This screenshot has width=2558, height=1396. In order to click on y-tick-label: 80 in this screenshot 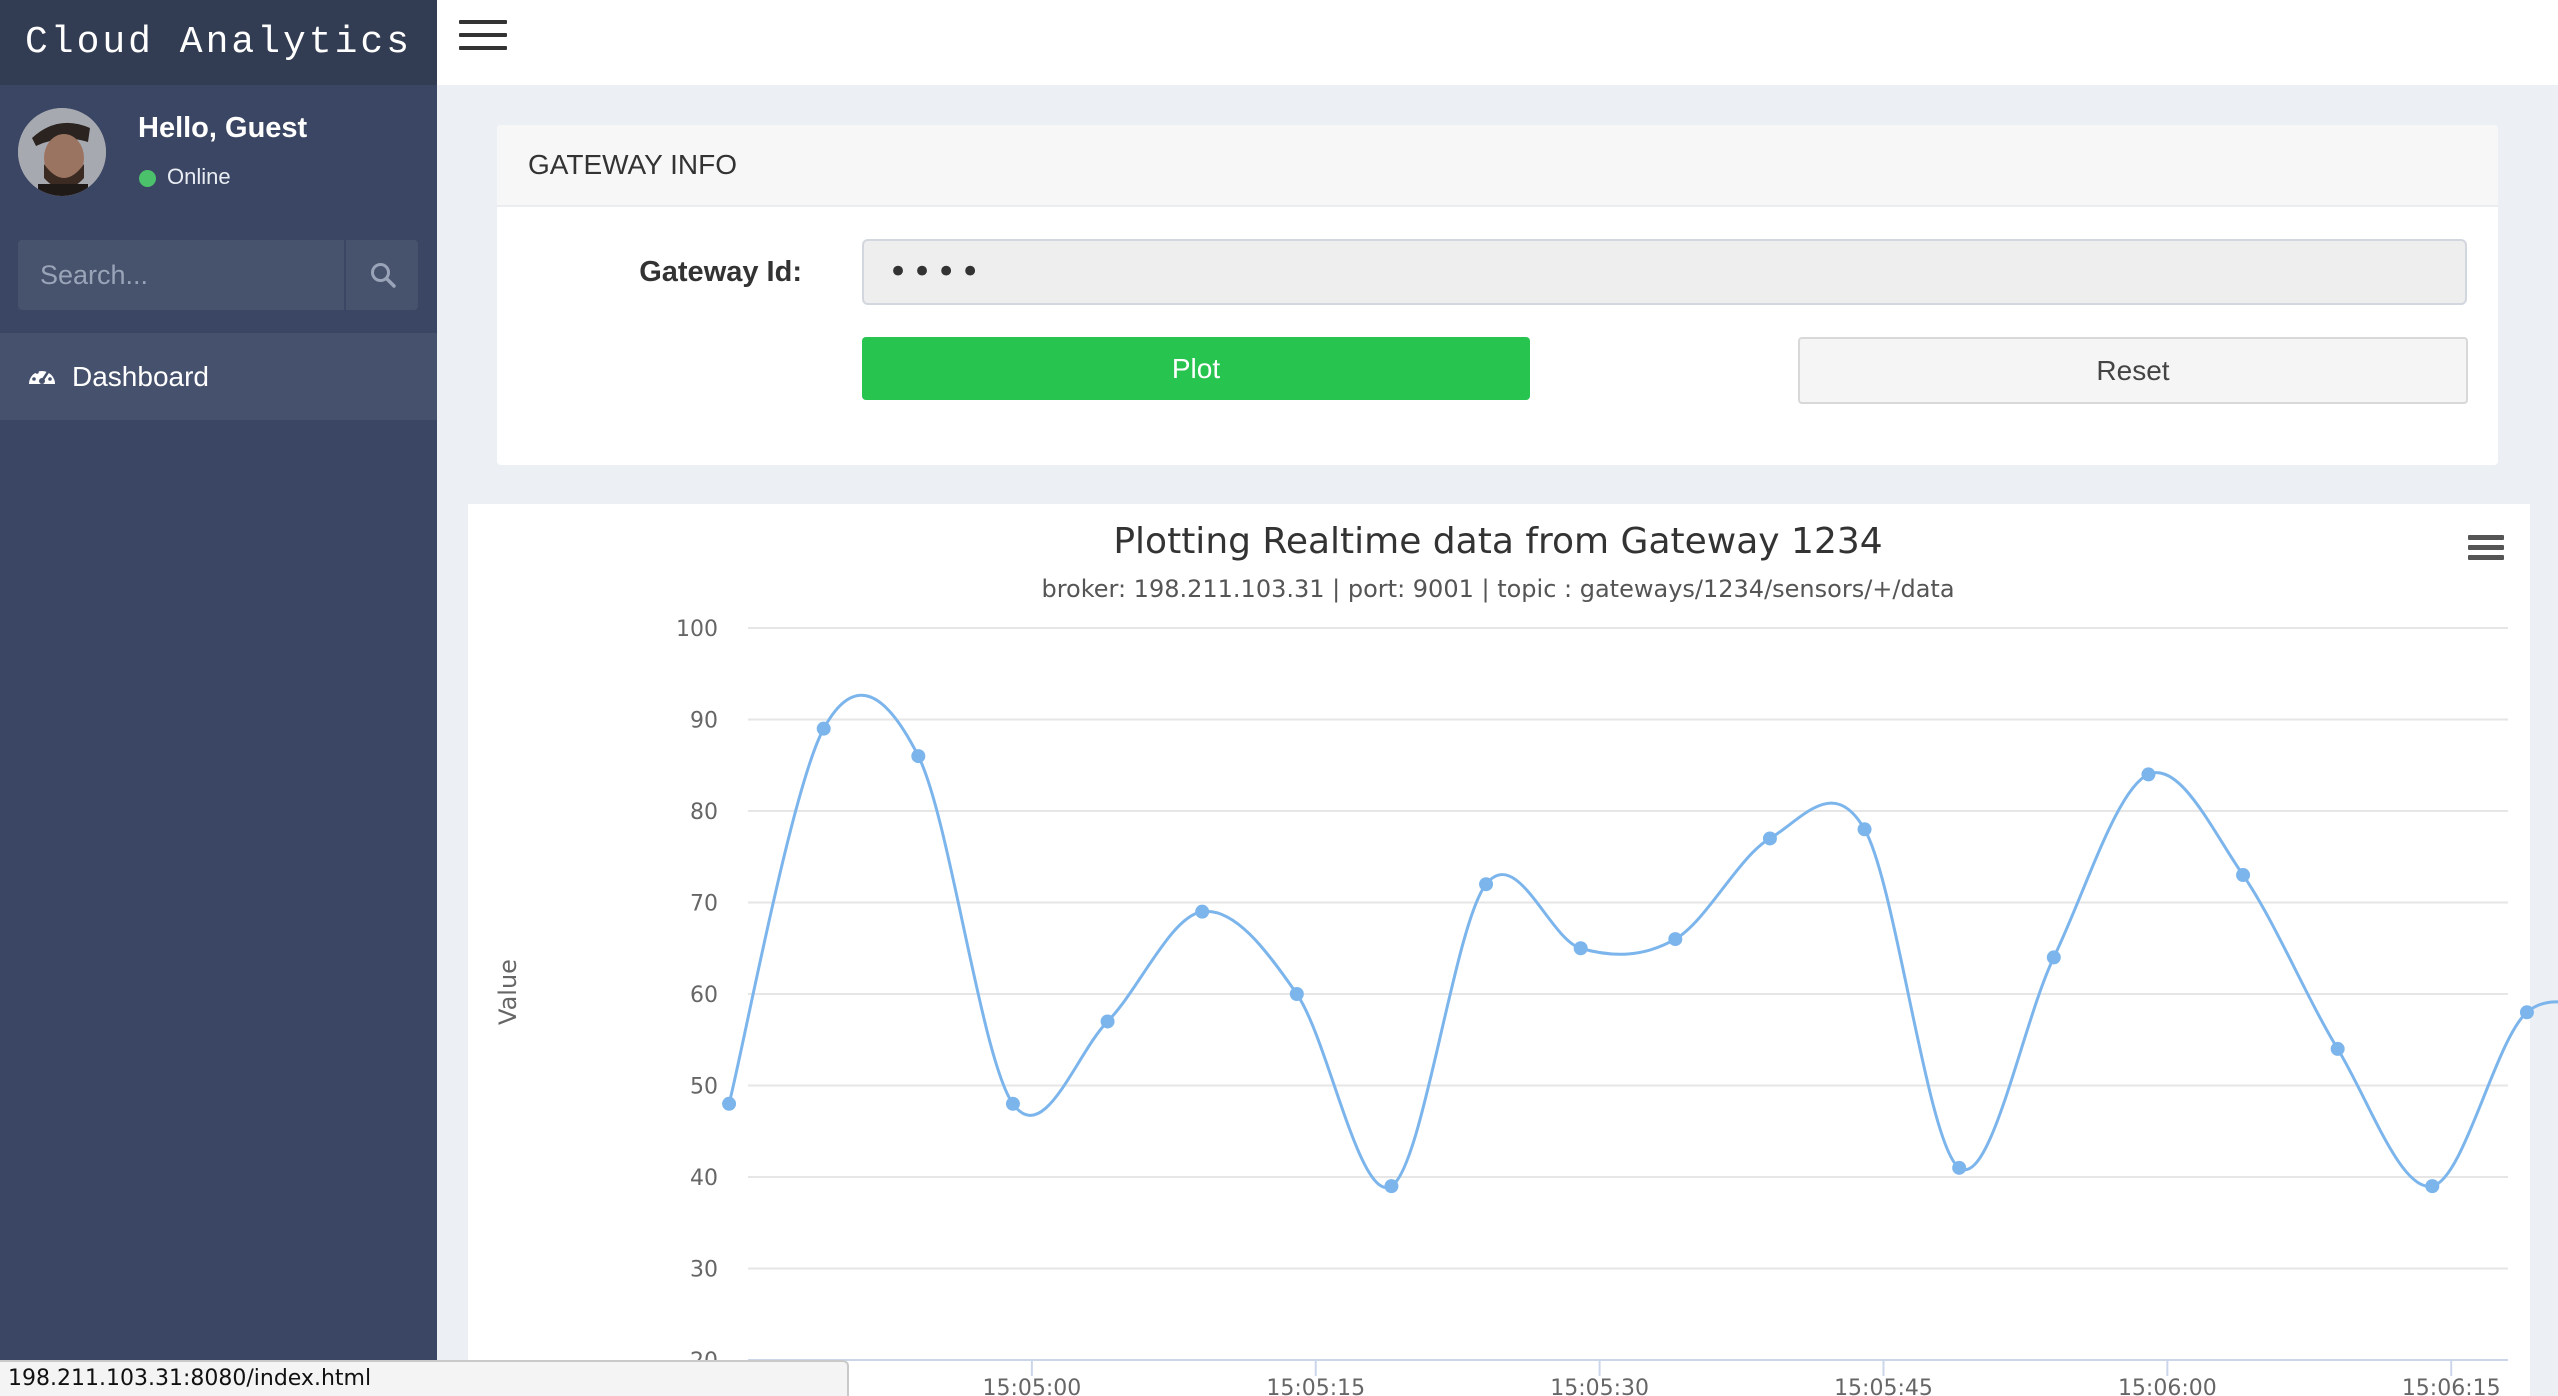, I will do `click(704, 812)`.